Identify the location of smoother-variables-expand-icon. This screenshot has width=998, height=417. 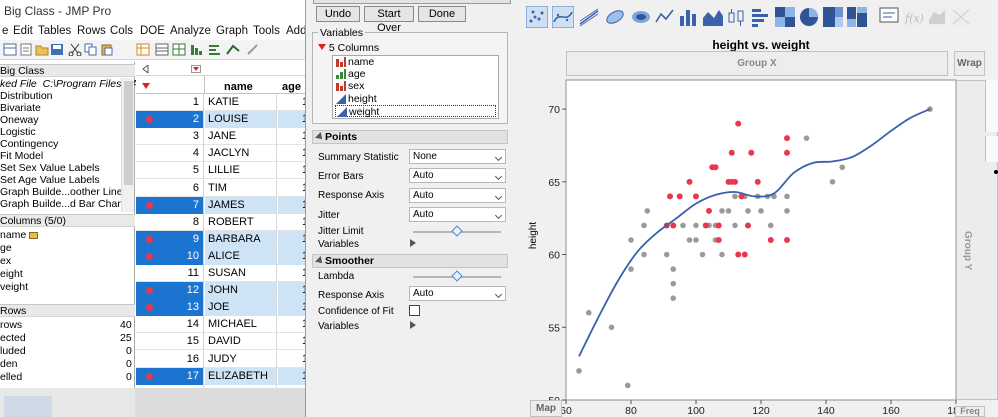
(413, 325).